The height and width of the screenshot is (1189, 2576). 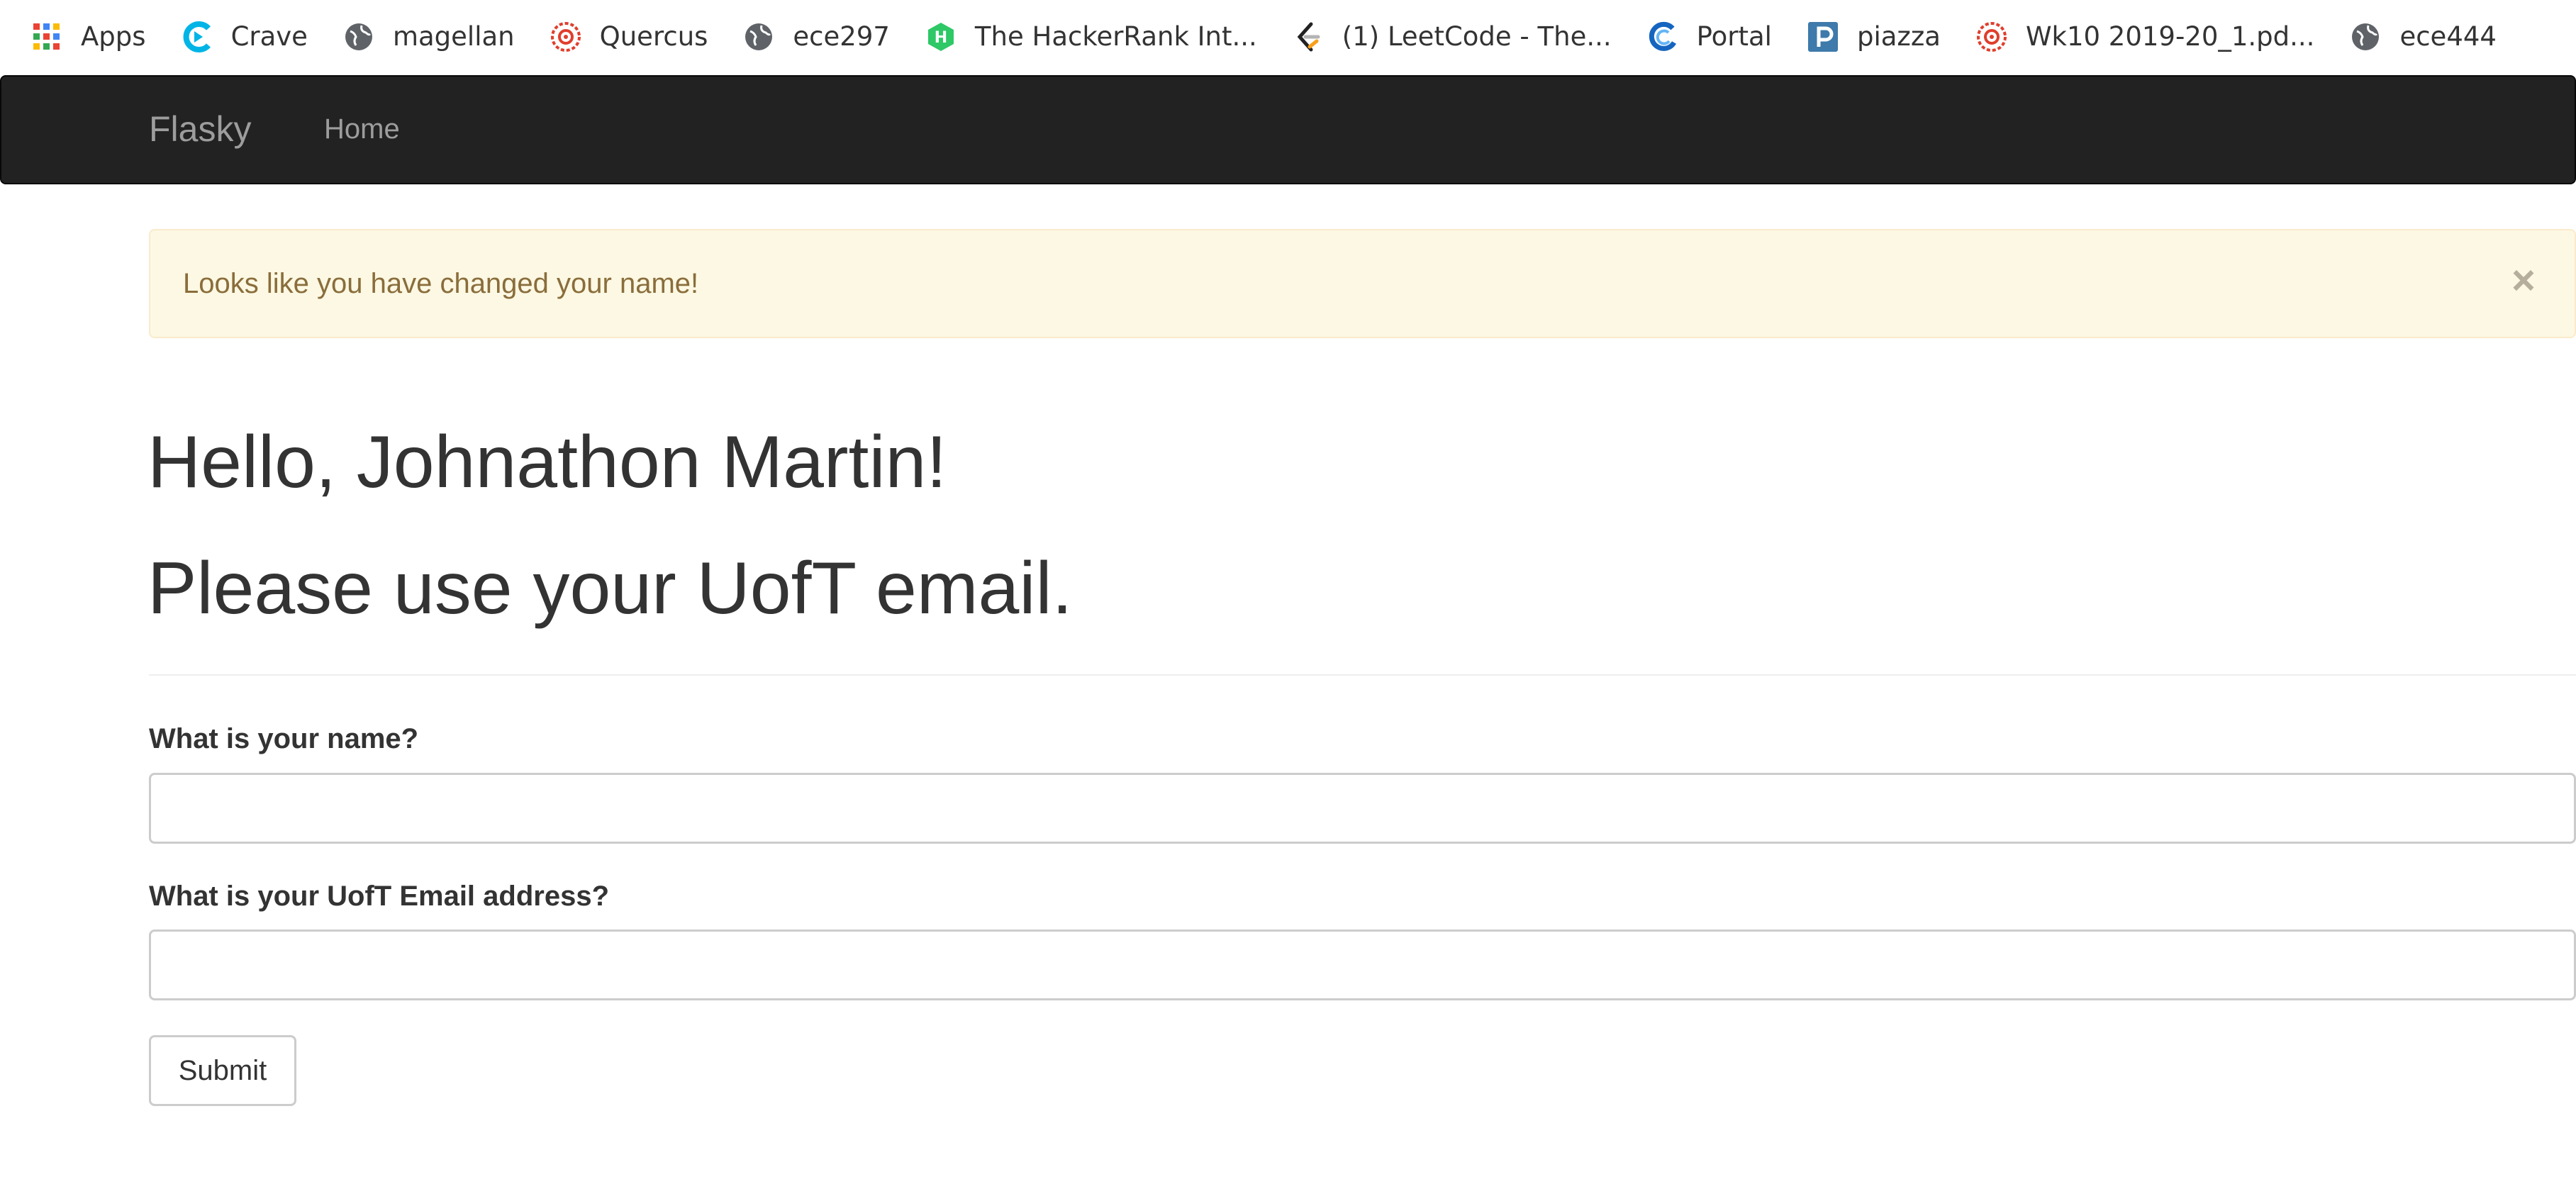 What do you see at coordinates (1823, 37) in the screenshot?
I see `piazza-icon` at bounding box center [1823, 37].